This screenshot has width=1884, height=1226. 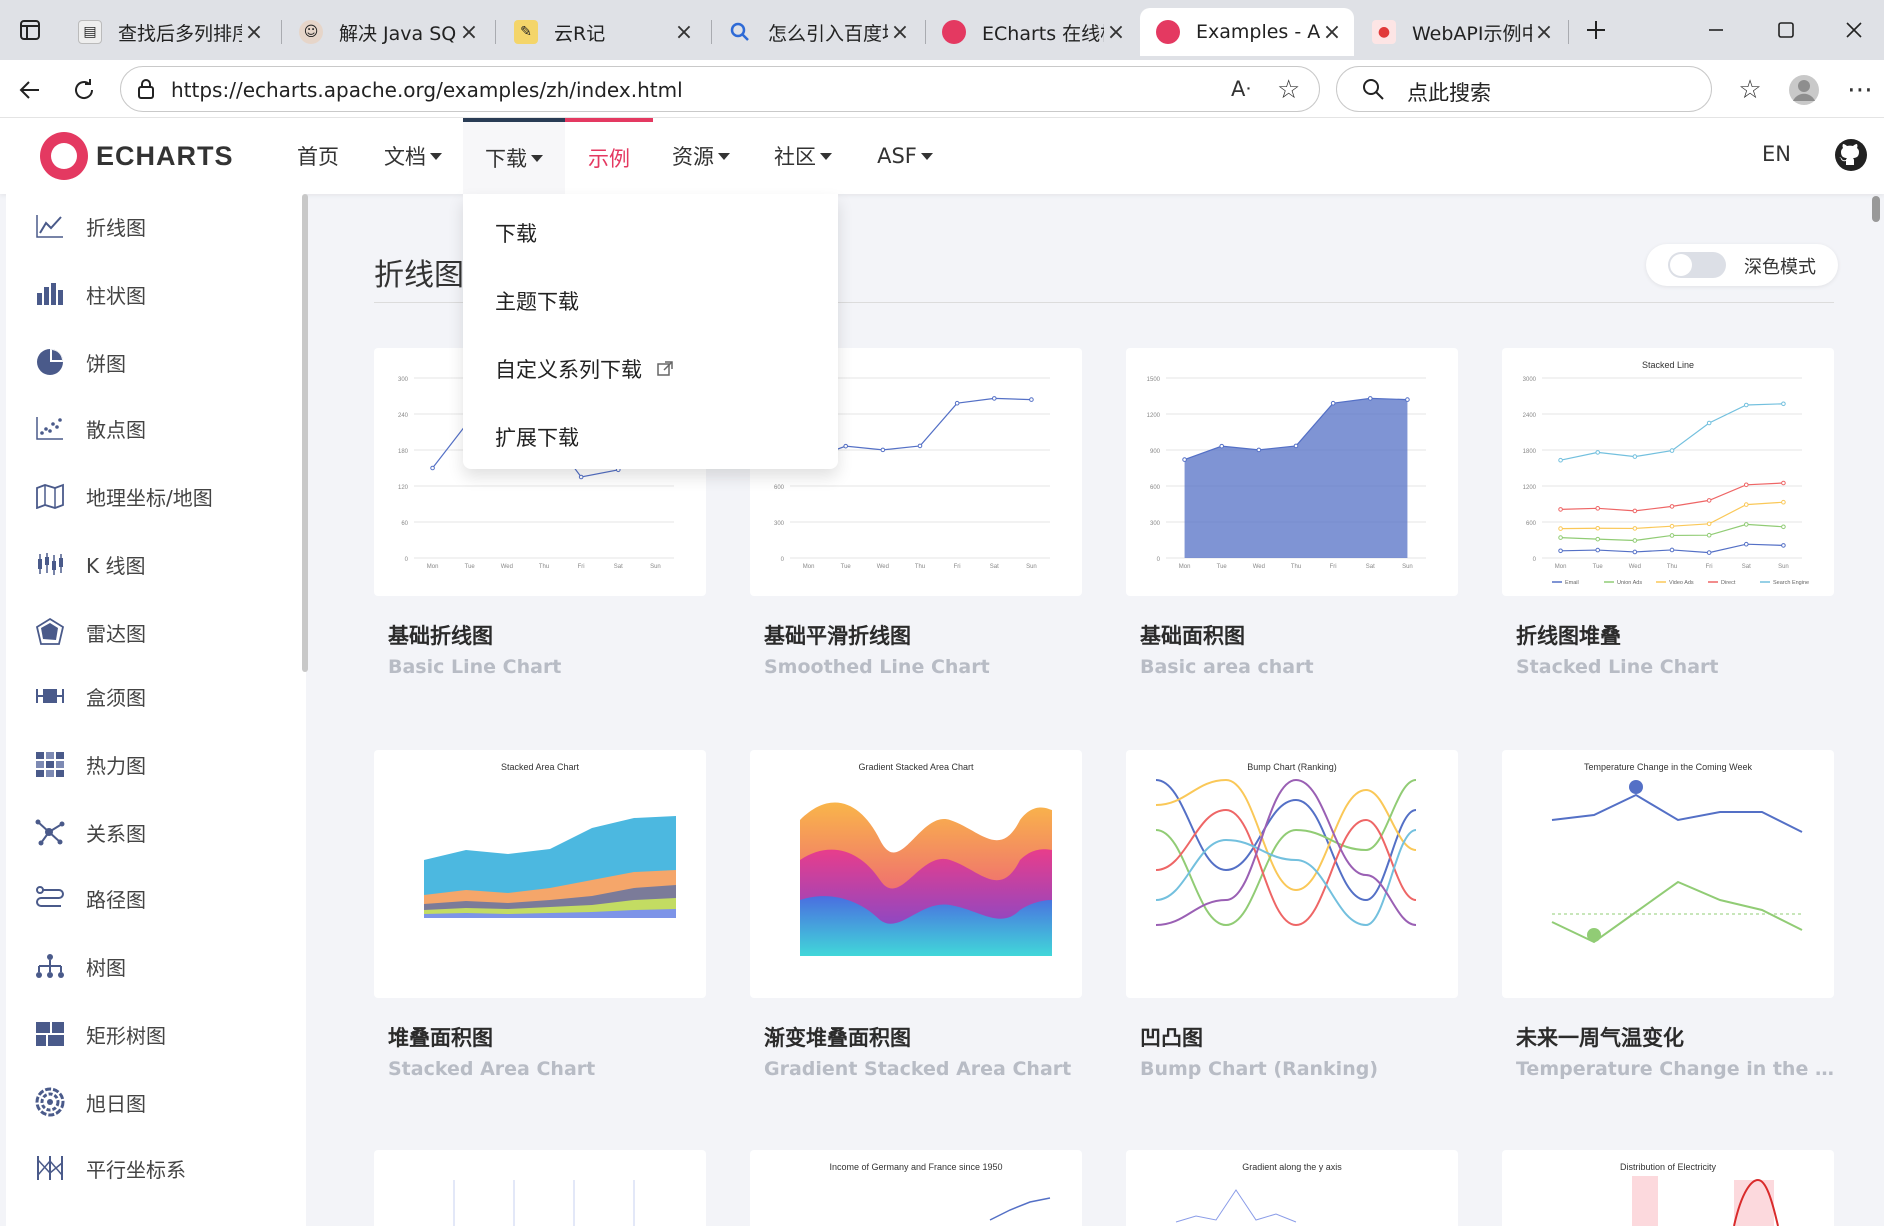 I want to click on area-fill, so click(x=1296, y=478).